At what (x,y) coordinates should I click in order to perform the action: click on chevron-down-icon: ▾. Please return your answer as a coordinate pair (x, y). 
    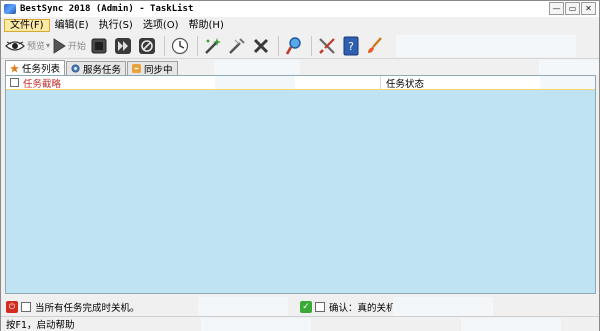
    Looking at the image, I should click on (48, 45).